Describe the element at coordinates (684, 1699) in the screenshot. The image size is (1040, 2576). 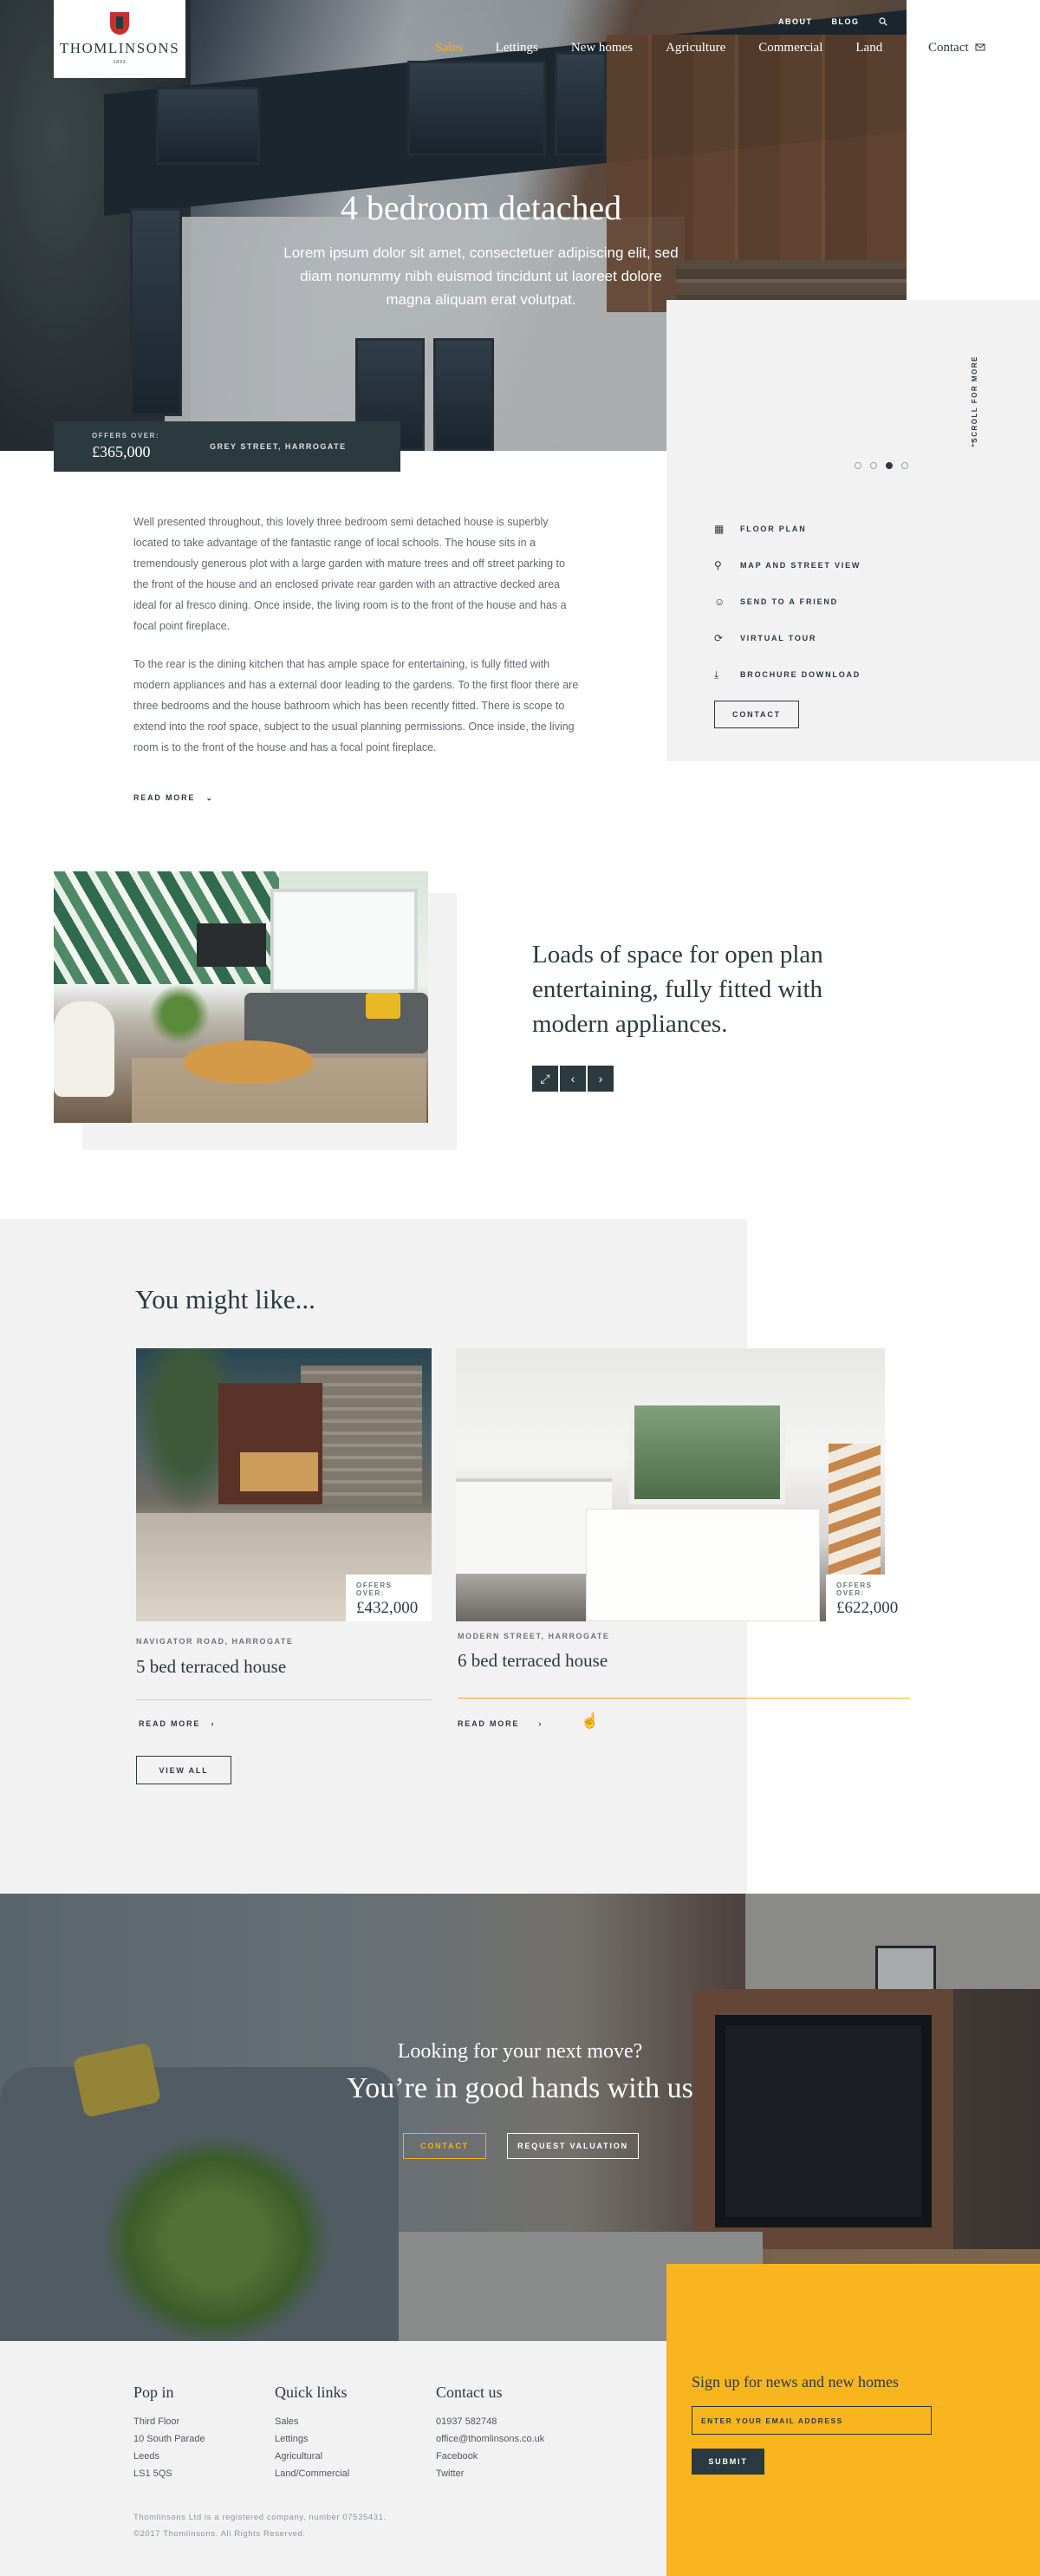
I see `card-divider-active` at that location.